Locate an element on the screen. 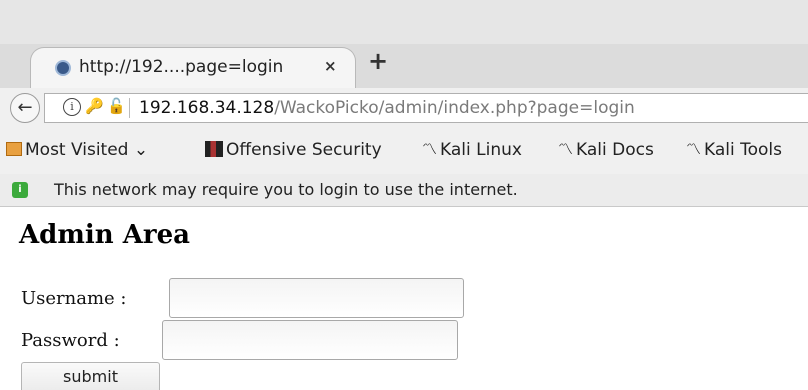 Image resolution: width=808 pixels, height=390 pixels. url-host: 192.168.34.128 is located at coordinates (207, 108).